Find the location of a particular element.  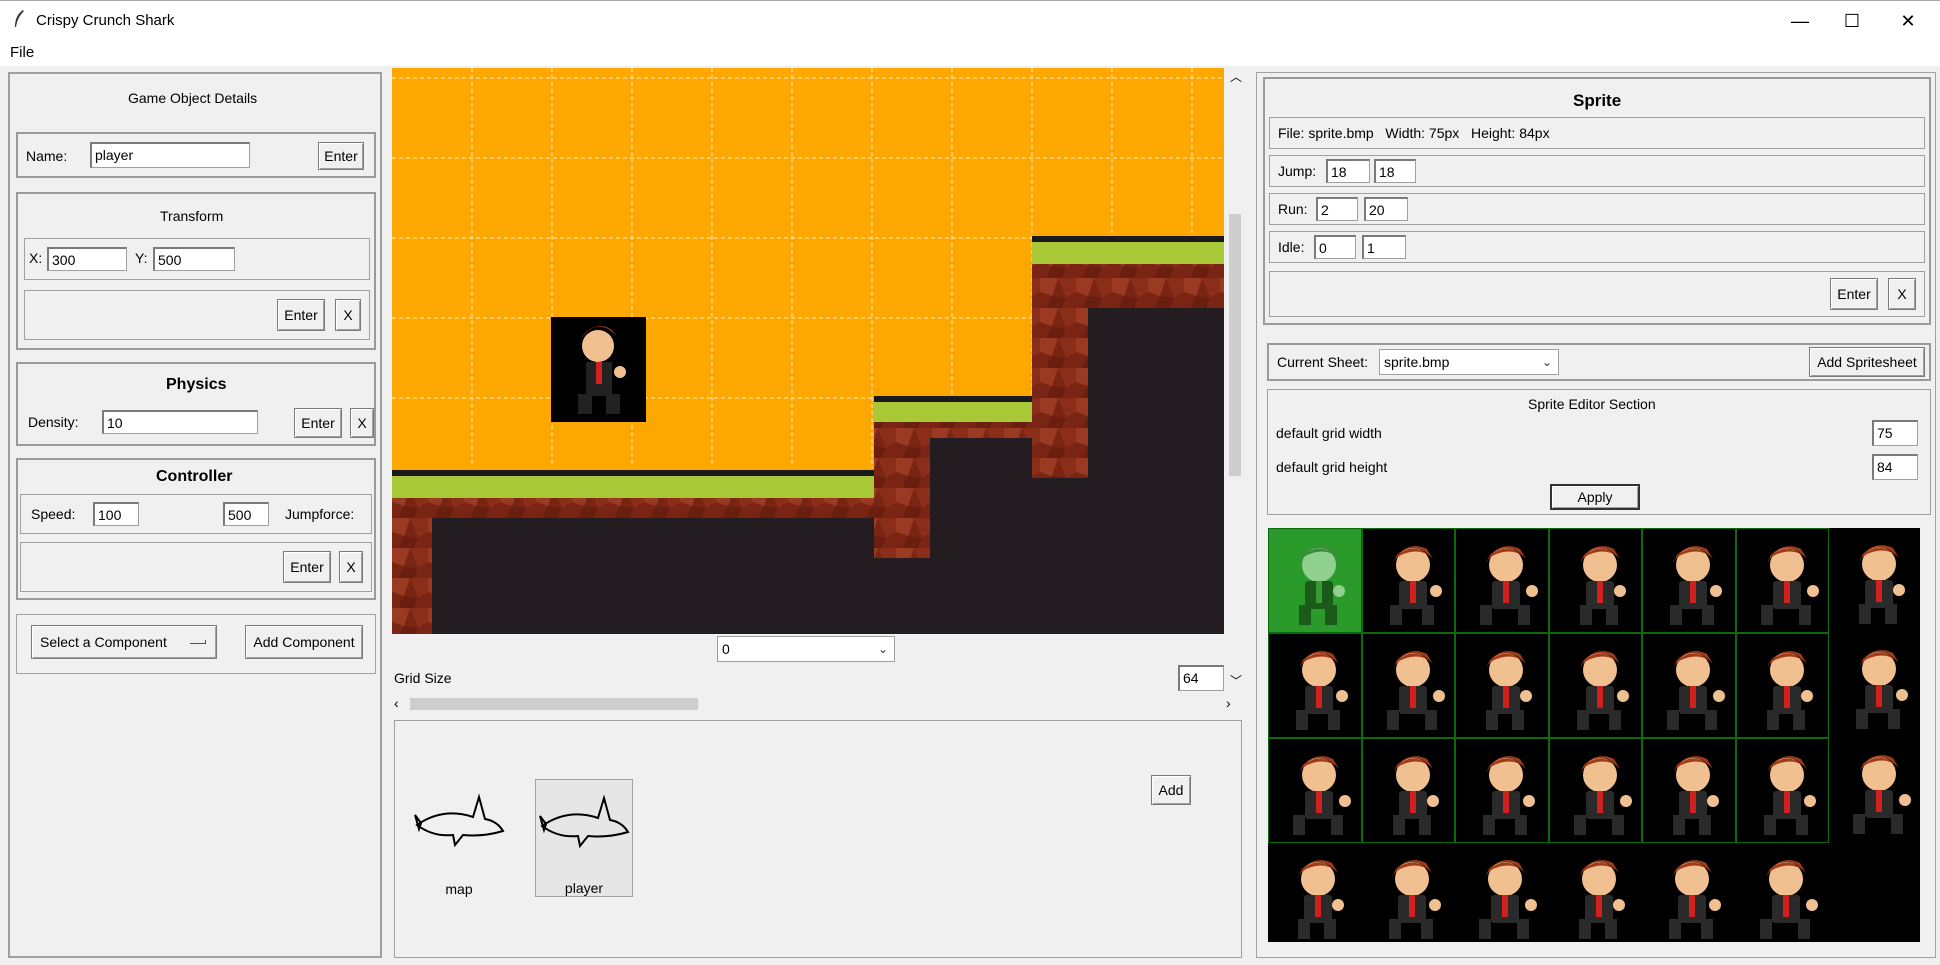

grid-size-input: 64 is located at coordinates (1201, 678).